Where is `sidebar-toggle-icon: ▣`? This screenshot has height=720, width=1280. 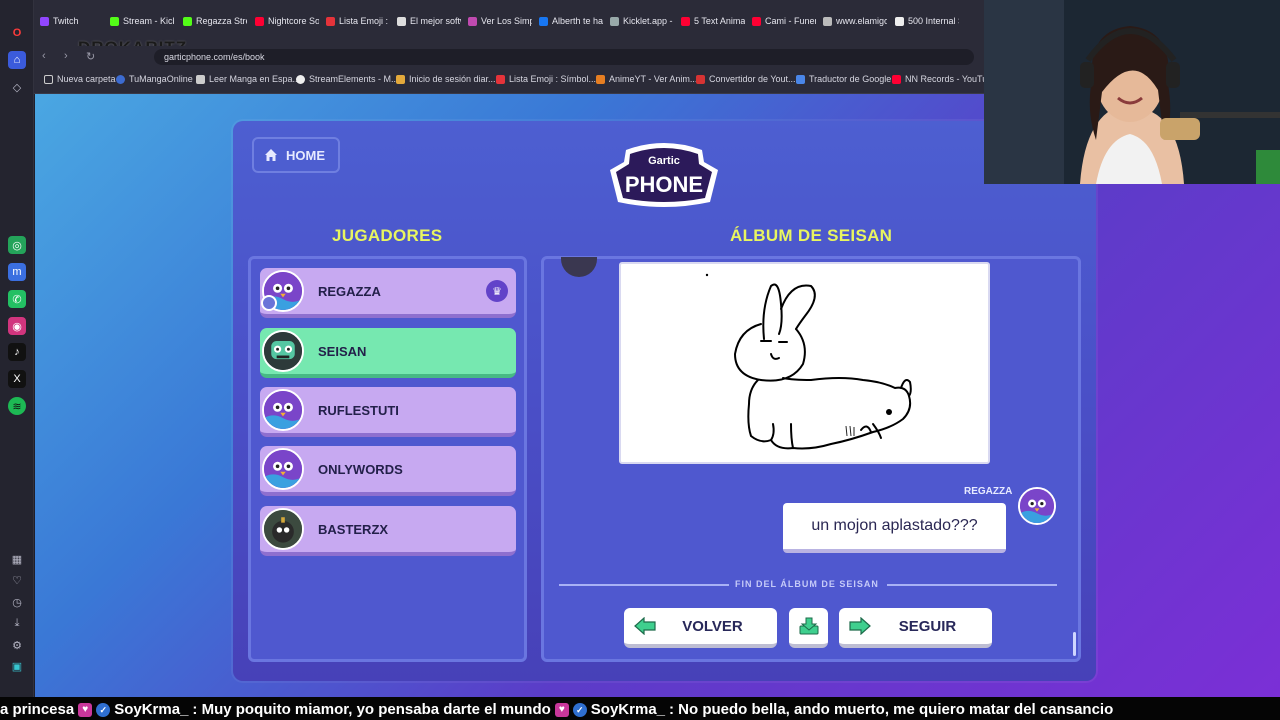
sidebar-toggle-icon: ▣ is located at coordinates (17, 666).